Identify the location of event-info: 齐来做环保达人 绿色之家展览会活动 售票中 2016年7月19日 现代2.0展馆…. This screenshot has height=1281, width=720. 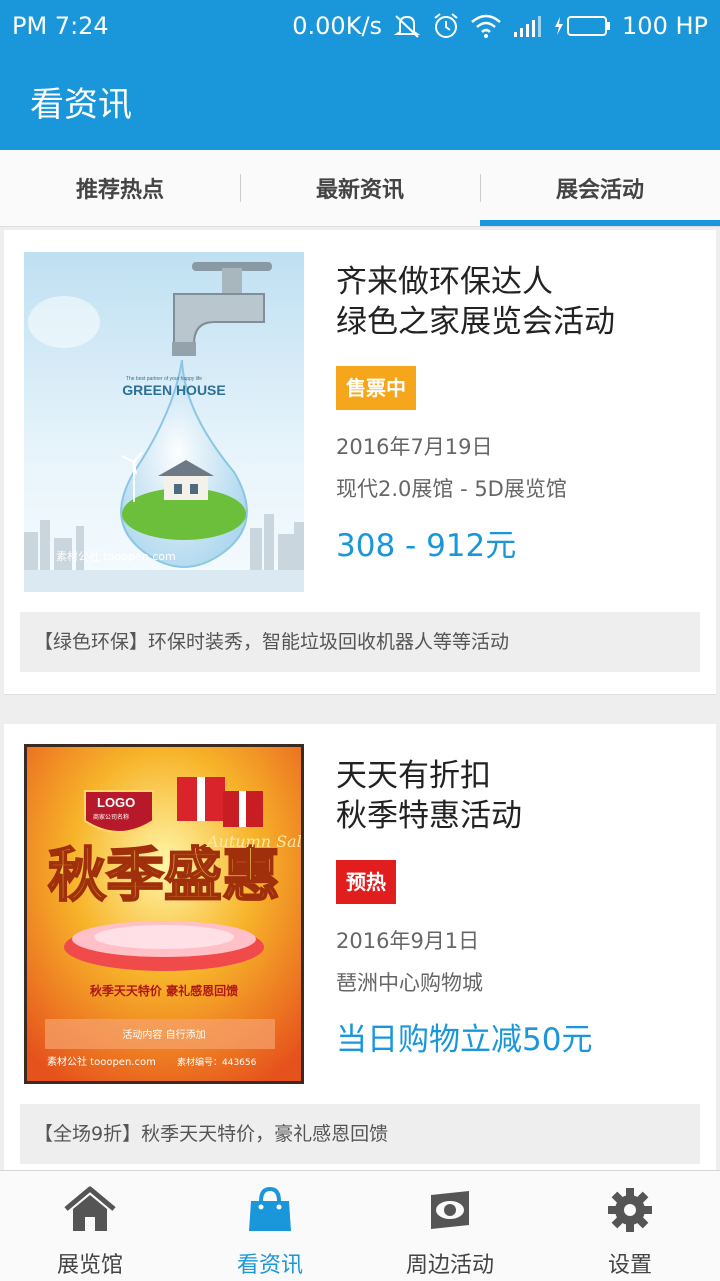
(521, 413).